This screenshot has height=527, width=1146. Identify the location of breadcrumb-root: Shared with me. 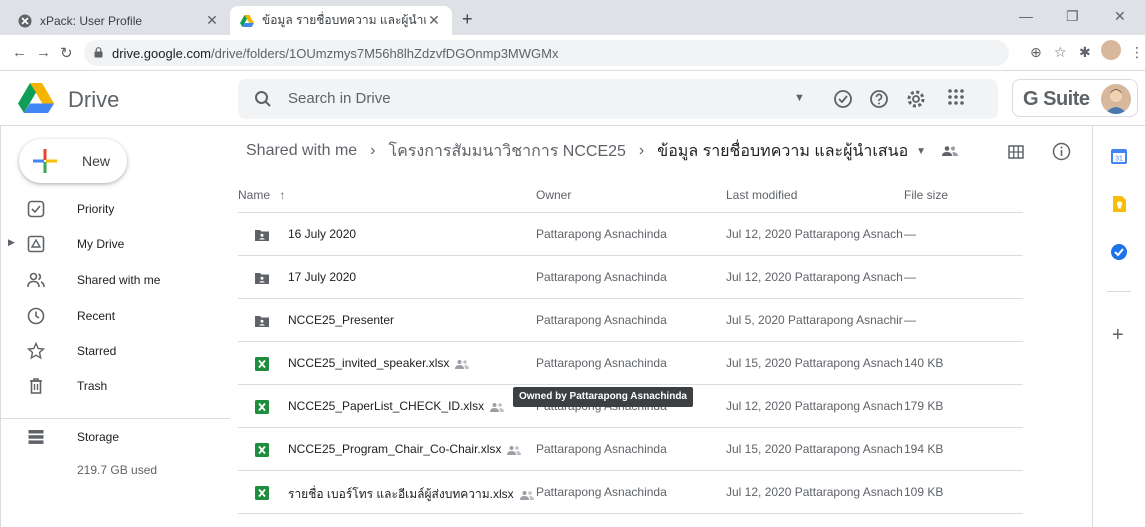
(301, 151).